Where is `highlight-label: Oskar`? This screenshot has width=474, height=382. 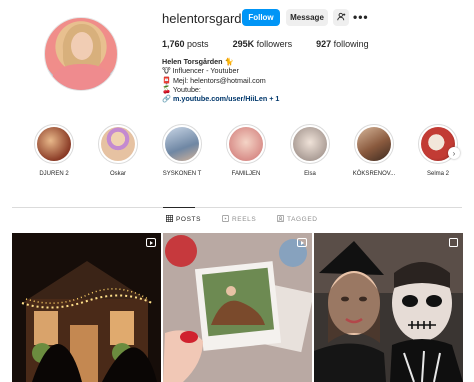
highlight-label: Oskar is located at coordinates (117, 174).